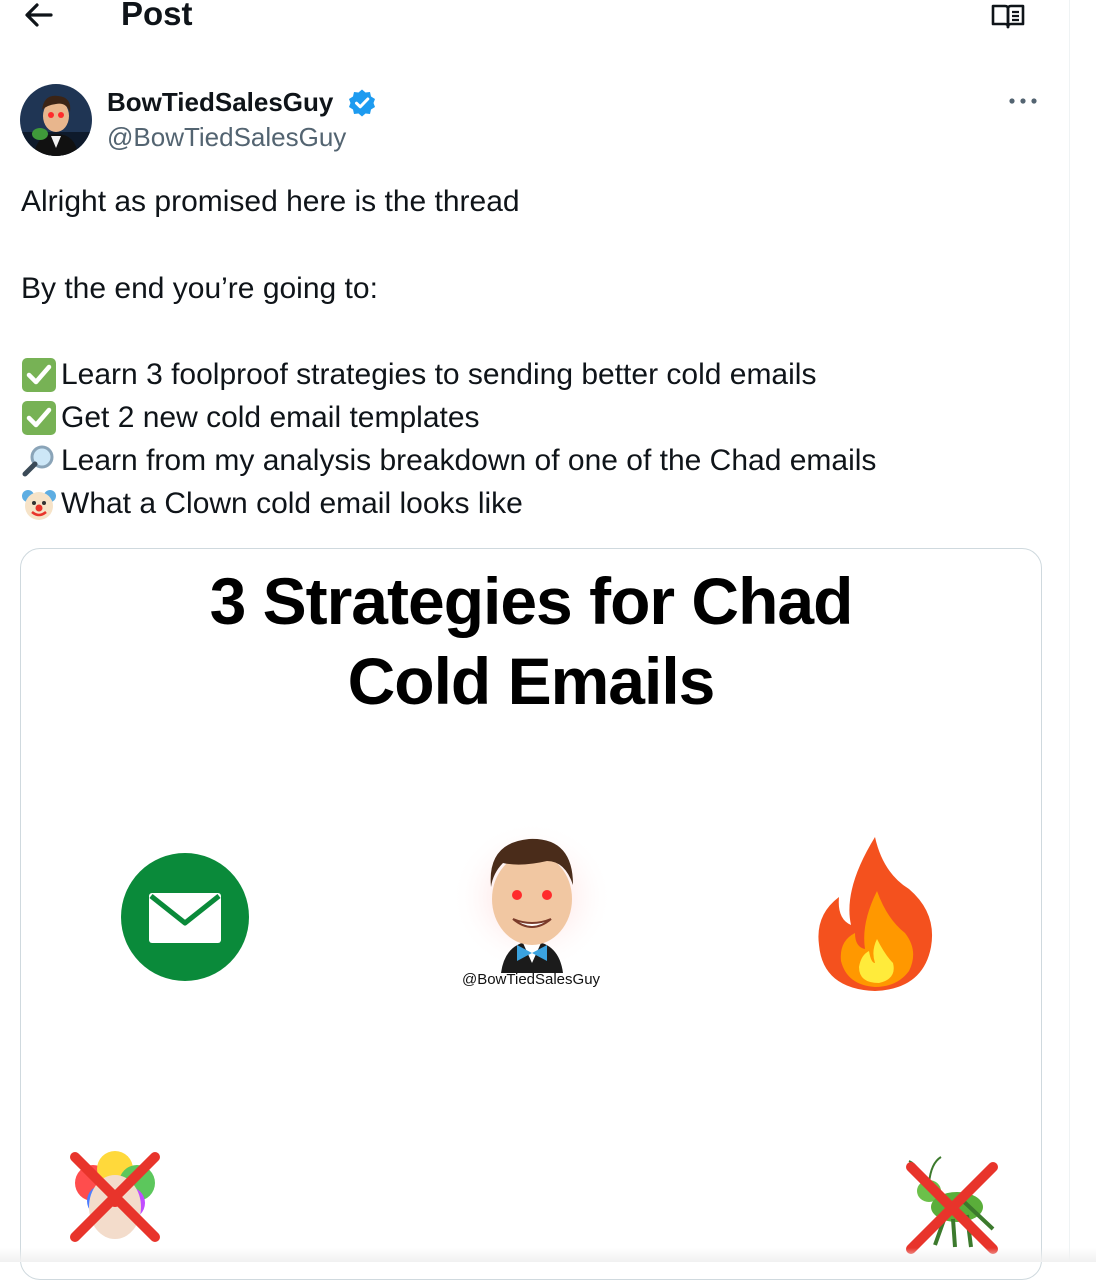 Image resolution: width=1096 pixels, height=1280 pixels. I want to click on verified-badge-icon, so click(362, 103).